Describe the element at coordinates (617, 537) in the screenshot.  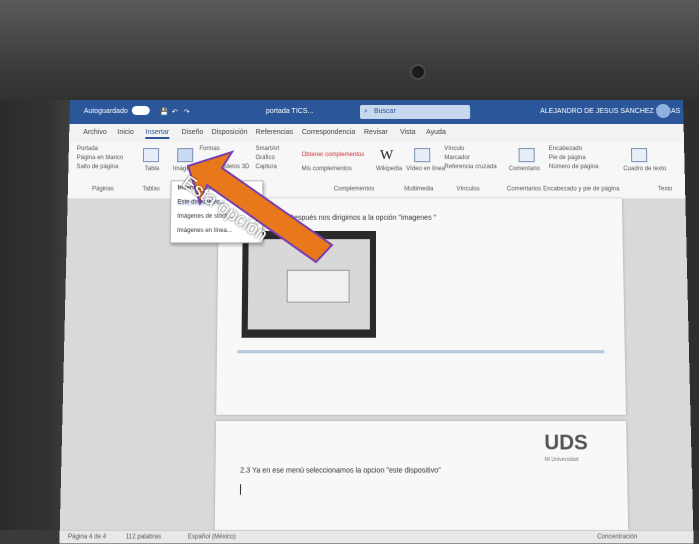
I see `focus-button: Concentración` at that location.